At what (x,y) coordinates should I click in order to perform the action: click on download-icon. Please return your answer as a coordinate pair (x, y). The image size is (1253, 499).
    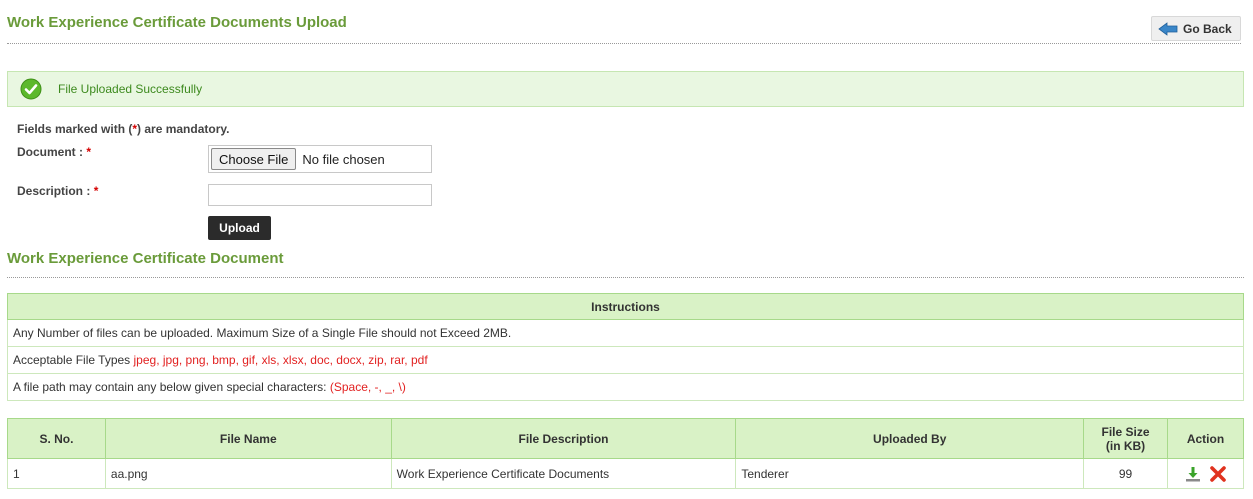
    Looking at the image, I should click on (1193, 474).